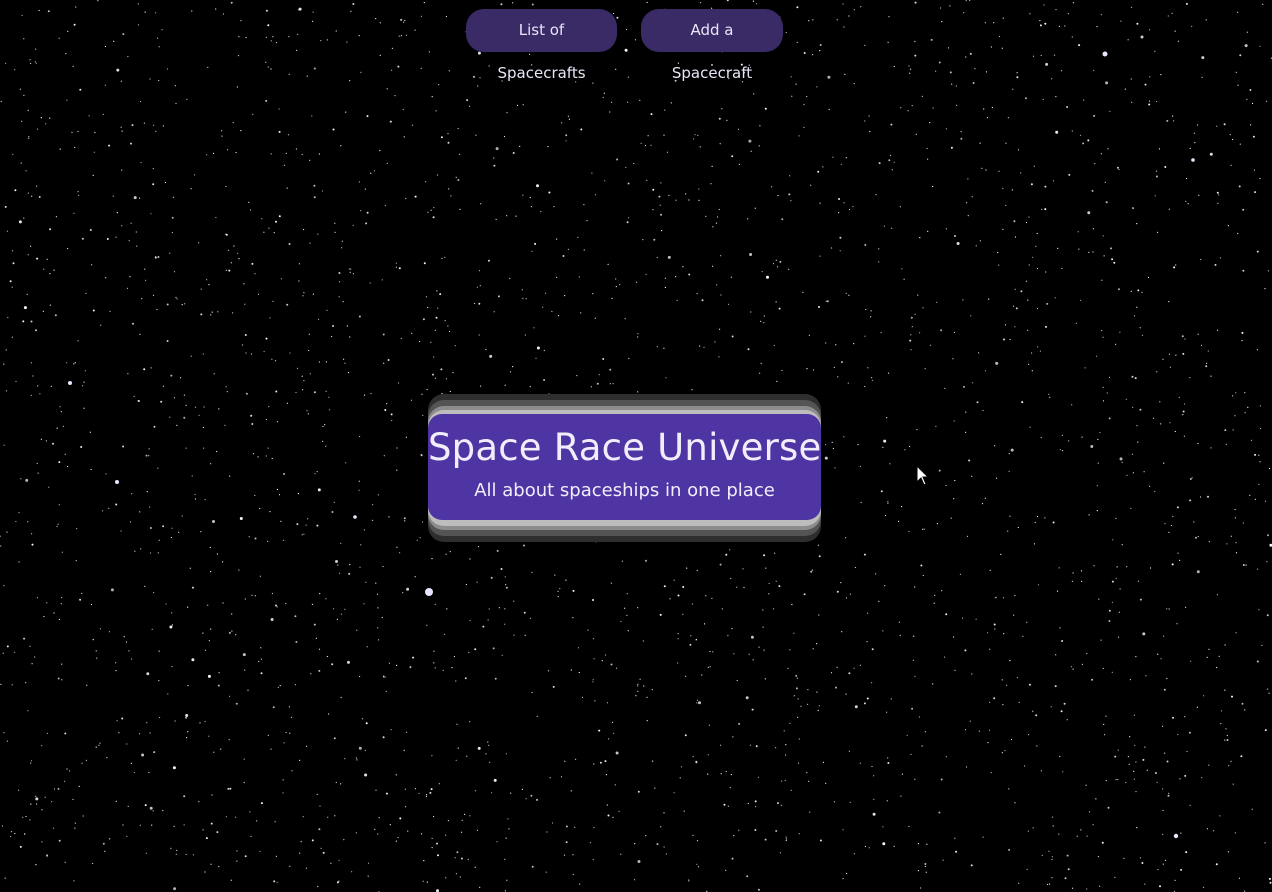 This screenshot has height=892, width=1272. What do you see at coordinates (541, 45) in the screenshot?
I see `list-spacecrafts-button: List of Spacecrafts` at bounding box center [541, 45].